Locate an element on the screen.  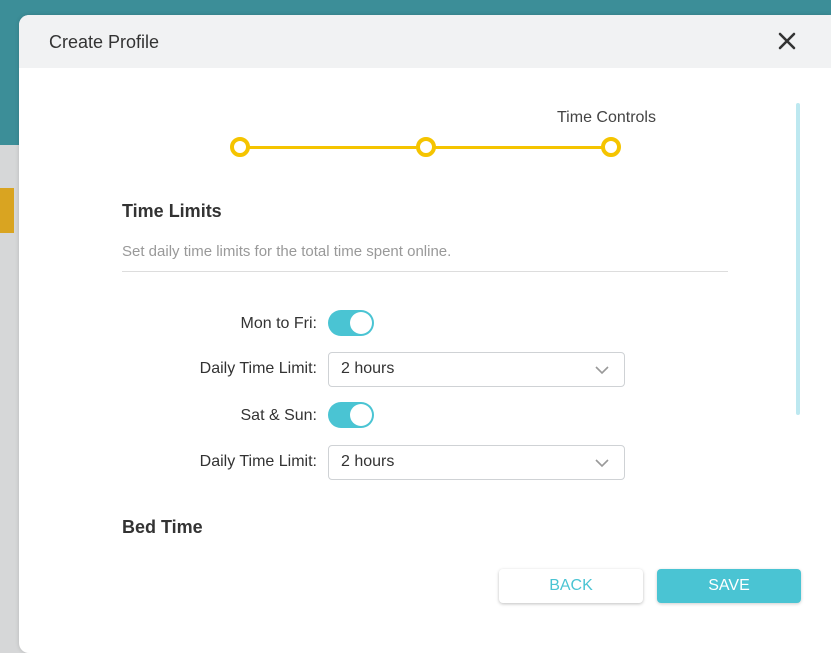
weekday-limit-select: 2 hours is located at coordinates (476, 369).